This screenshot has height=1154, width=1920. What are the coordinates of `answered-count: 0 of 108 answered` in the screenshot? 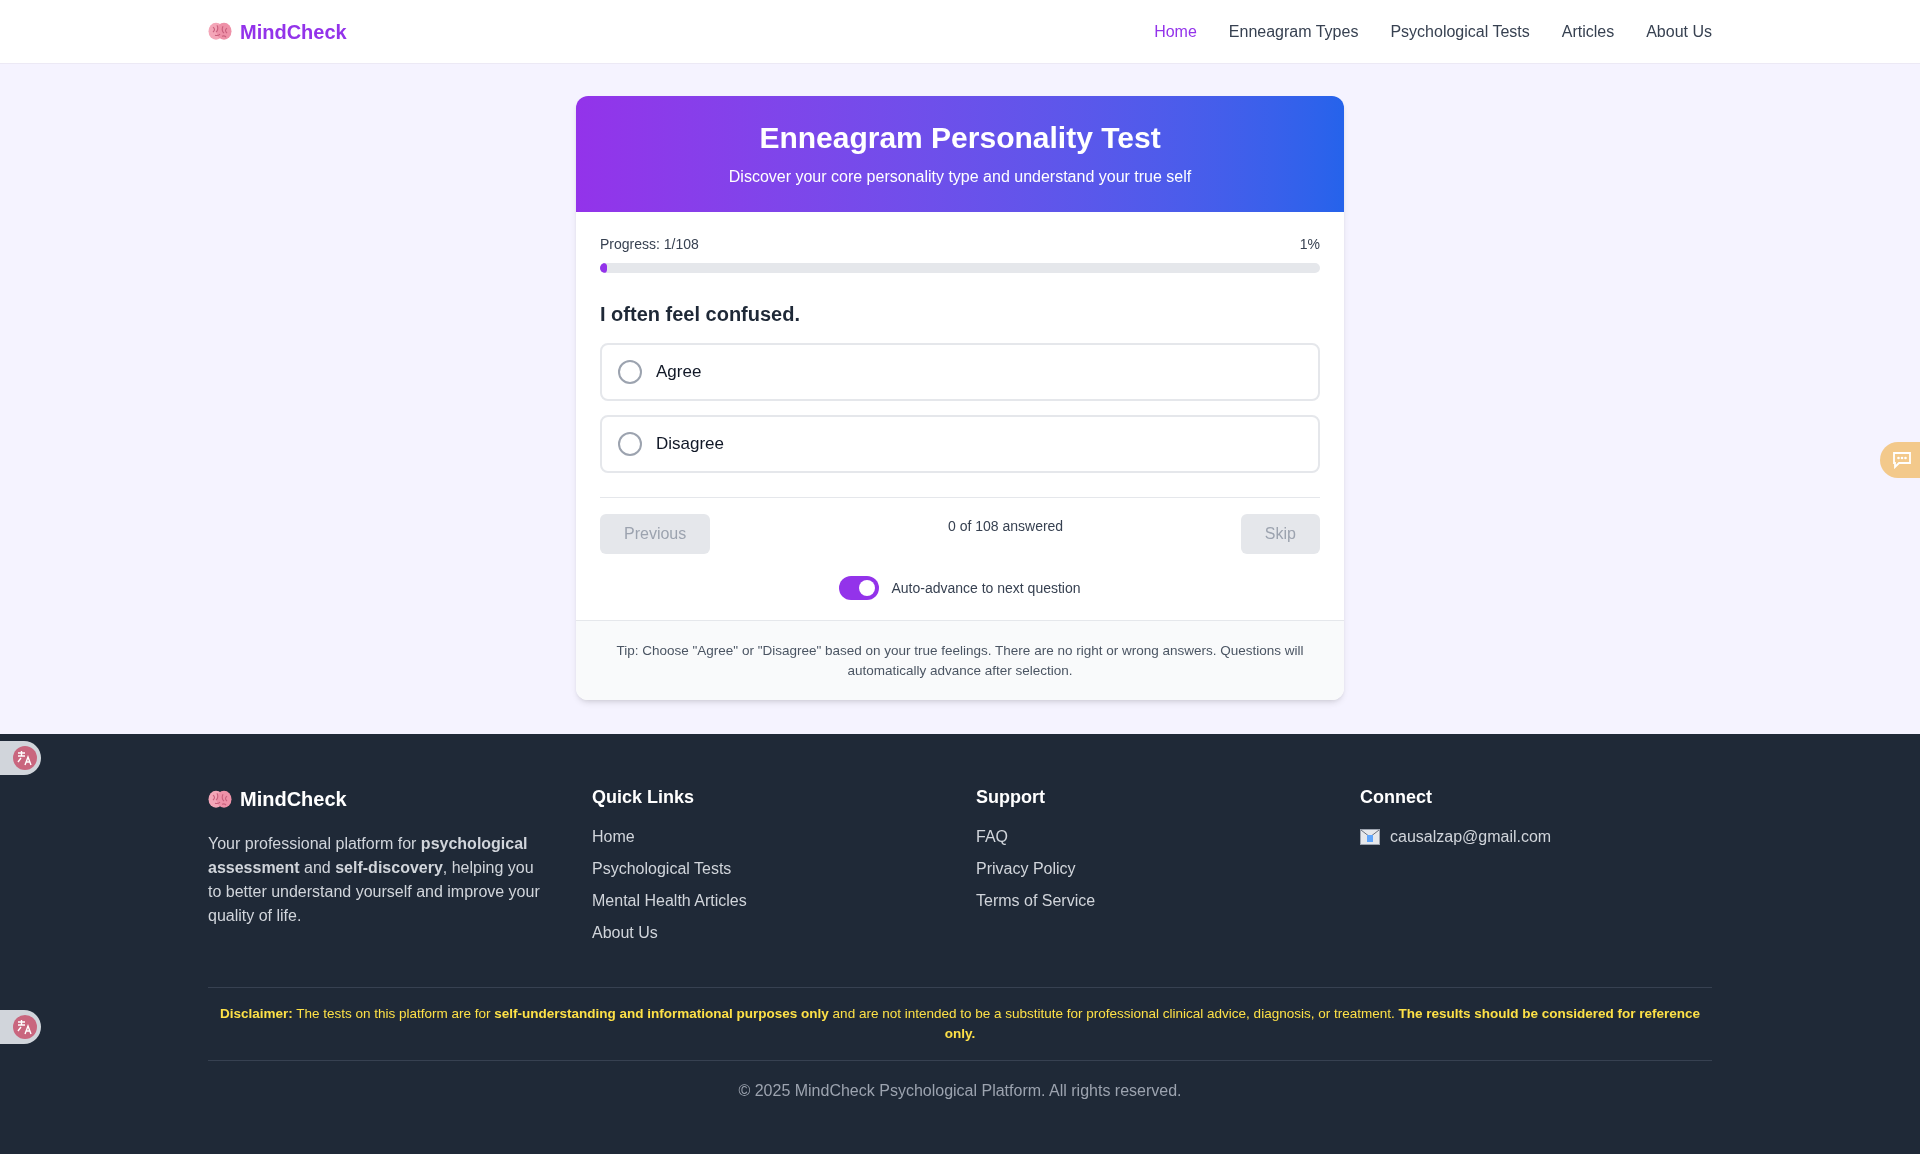 It's located at (1005, 526).